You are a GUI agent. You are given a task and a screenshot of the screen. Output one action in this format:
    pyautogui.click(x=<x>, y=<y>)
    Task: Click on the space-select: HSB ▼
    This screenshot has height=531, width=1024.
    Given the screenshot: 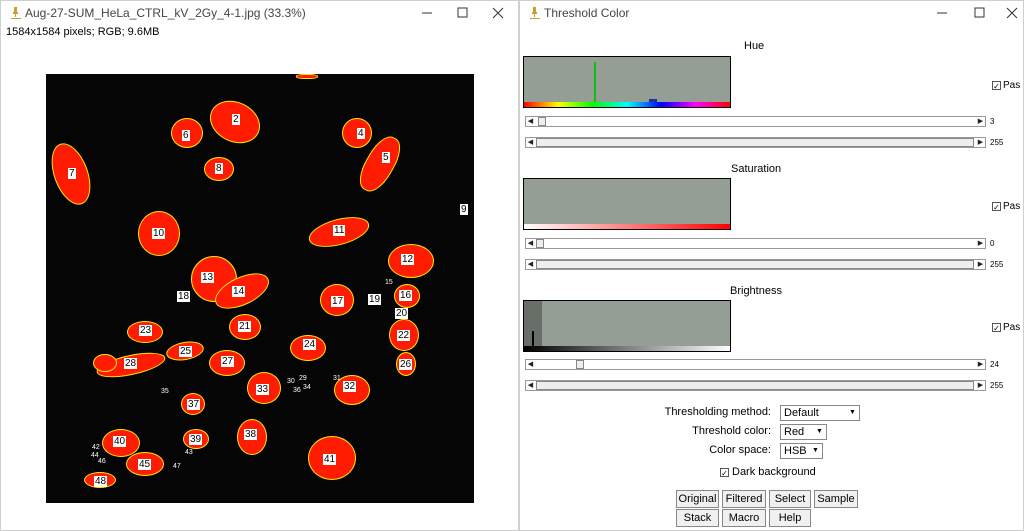 What is the action you would take?
    pyautogui.click(x=801, y=451)
    